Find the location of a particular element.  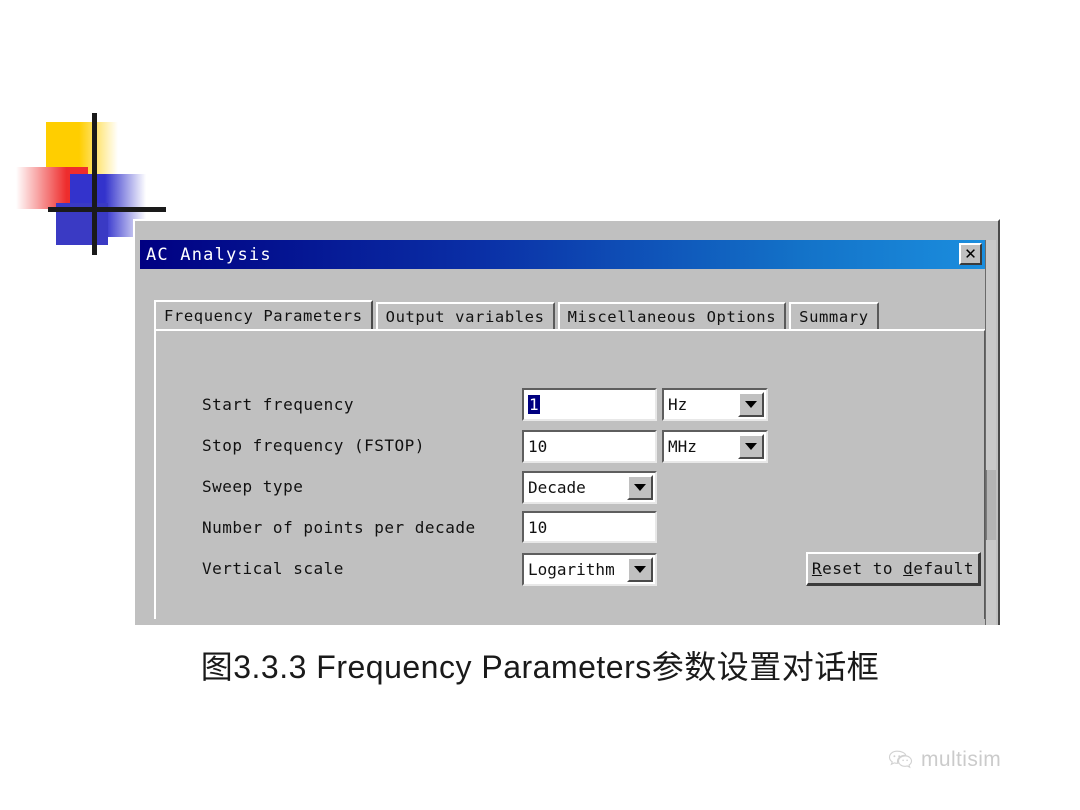

label-sweep-type: Sweep type is located at coordinates (253, 486).